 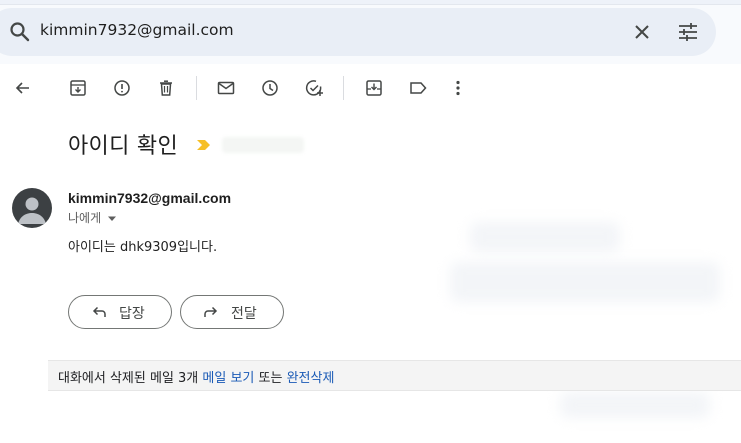 What do you see at coordinates (20, 32) in the screenshot?
I see `search-icon` at bounding box center [20, 32].